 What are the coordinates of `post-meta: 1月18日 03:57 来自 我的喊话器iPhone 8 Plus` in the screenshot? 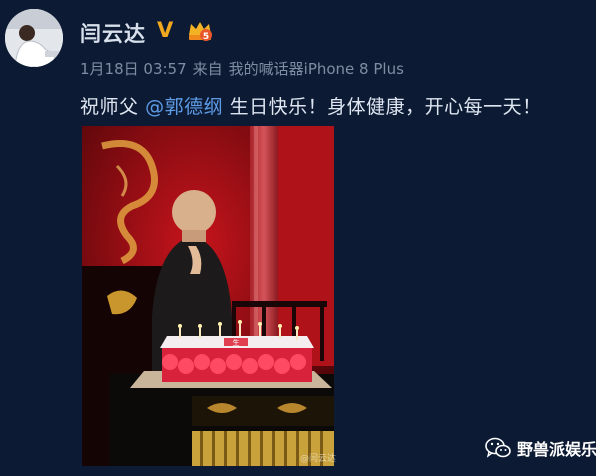 It's located at (245, 68).